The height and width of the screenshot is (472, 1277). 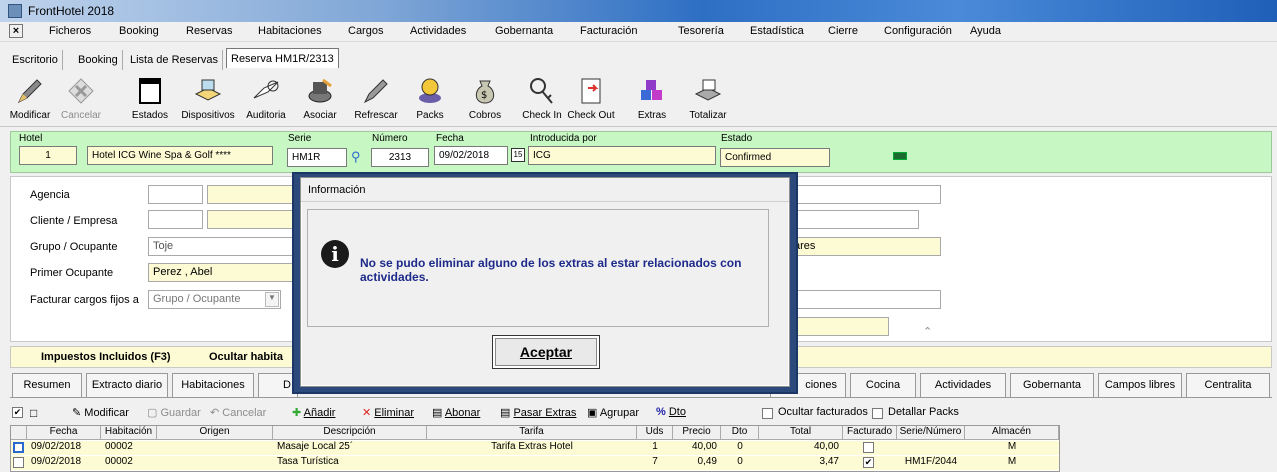 I want to click on close-document-icon: ×, so click(x=16, y=31).